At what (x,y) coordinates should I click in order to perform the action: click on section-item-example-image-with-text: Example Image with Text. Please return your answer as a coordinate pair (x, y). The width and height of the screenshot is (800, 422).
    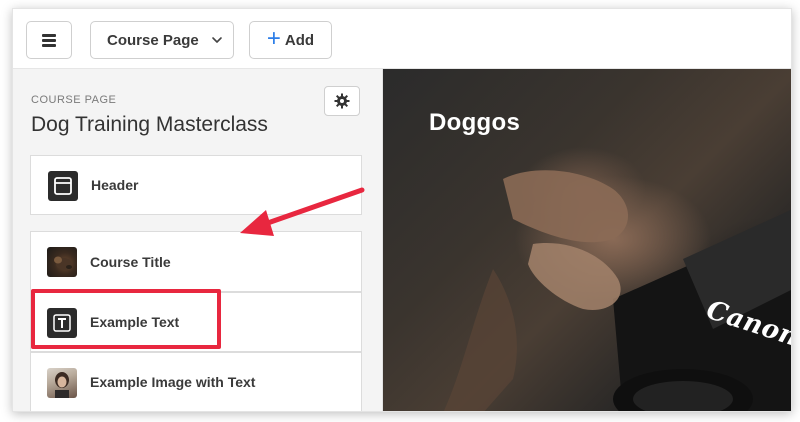
    Looking at the image, I should click on (196, 381).